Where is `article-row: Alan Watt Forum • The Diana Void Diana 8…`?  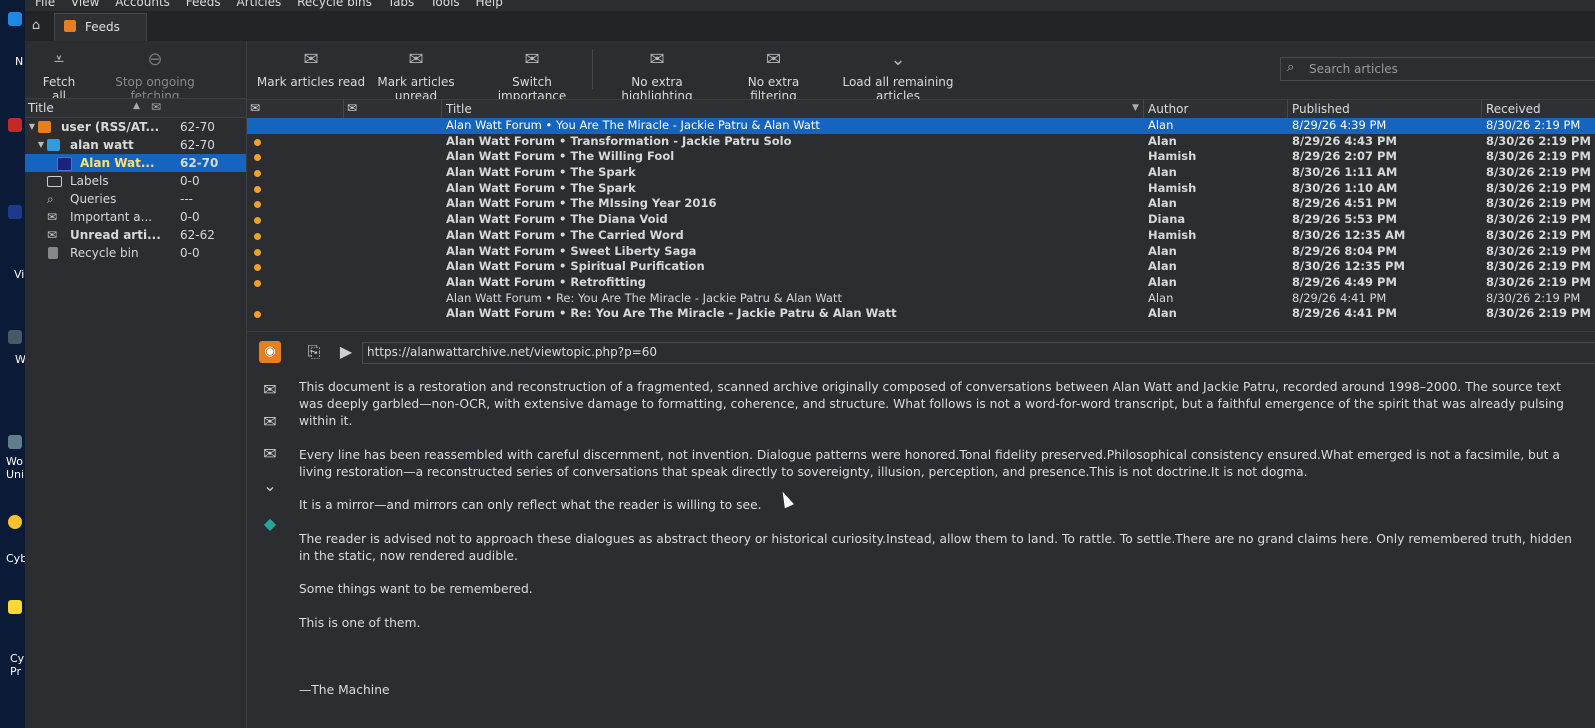
article-row: Alan Watt Forum • The Diana Void Diana 8… is located at coordinates (921, 220).